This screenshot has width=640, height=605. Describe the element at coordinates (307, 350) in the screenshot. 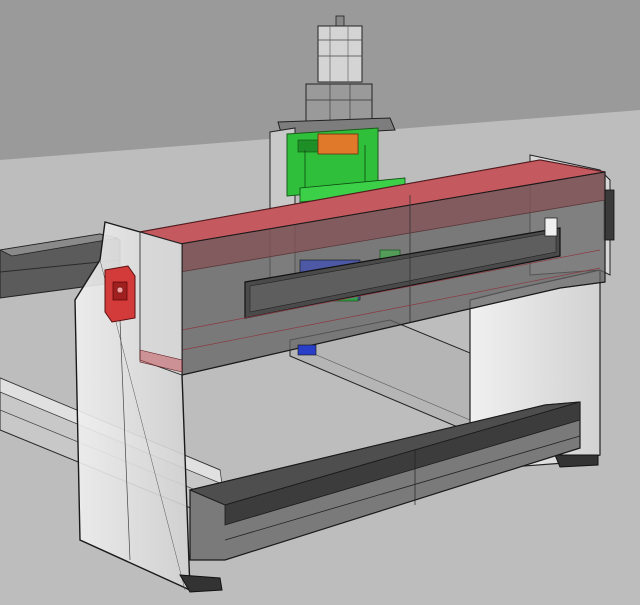

I see `tool-tip` at that location.